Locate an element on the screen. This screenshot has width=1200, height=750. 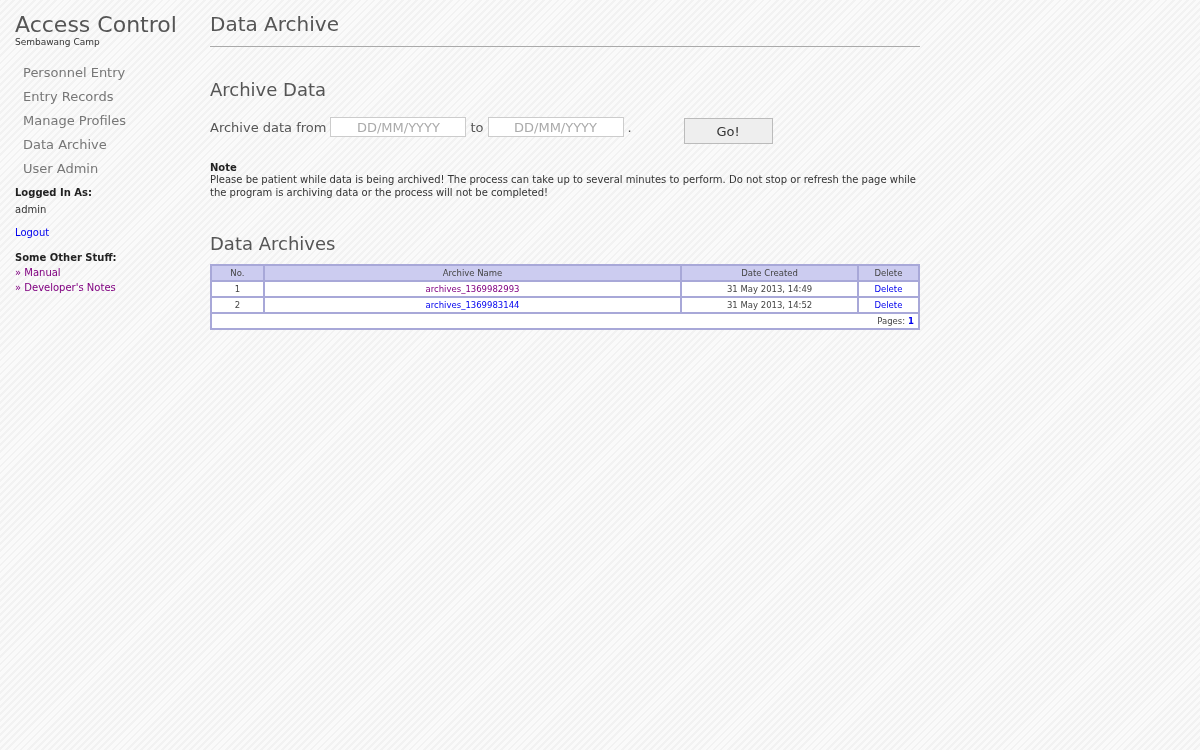
logout-link: Logout is located at coordinates (32, 232).